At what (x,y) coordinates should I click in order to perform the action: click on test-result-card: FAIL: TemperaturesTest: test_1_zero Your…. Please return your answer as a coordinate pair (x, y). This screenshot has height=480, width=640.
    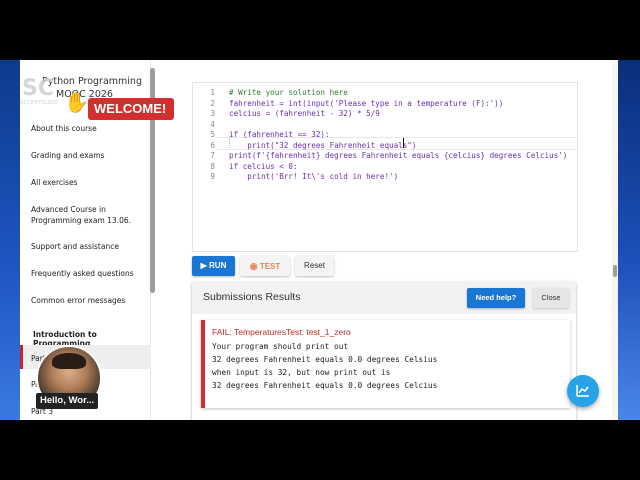
    Looking at the image, I should click on (385, 364).